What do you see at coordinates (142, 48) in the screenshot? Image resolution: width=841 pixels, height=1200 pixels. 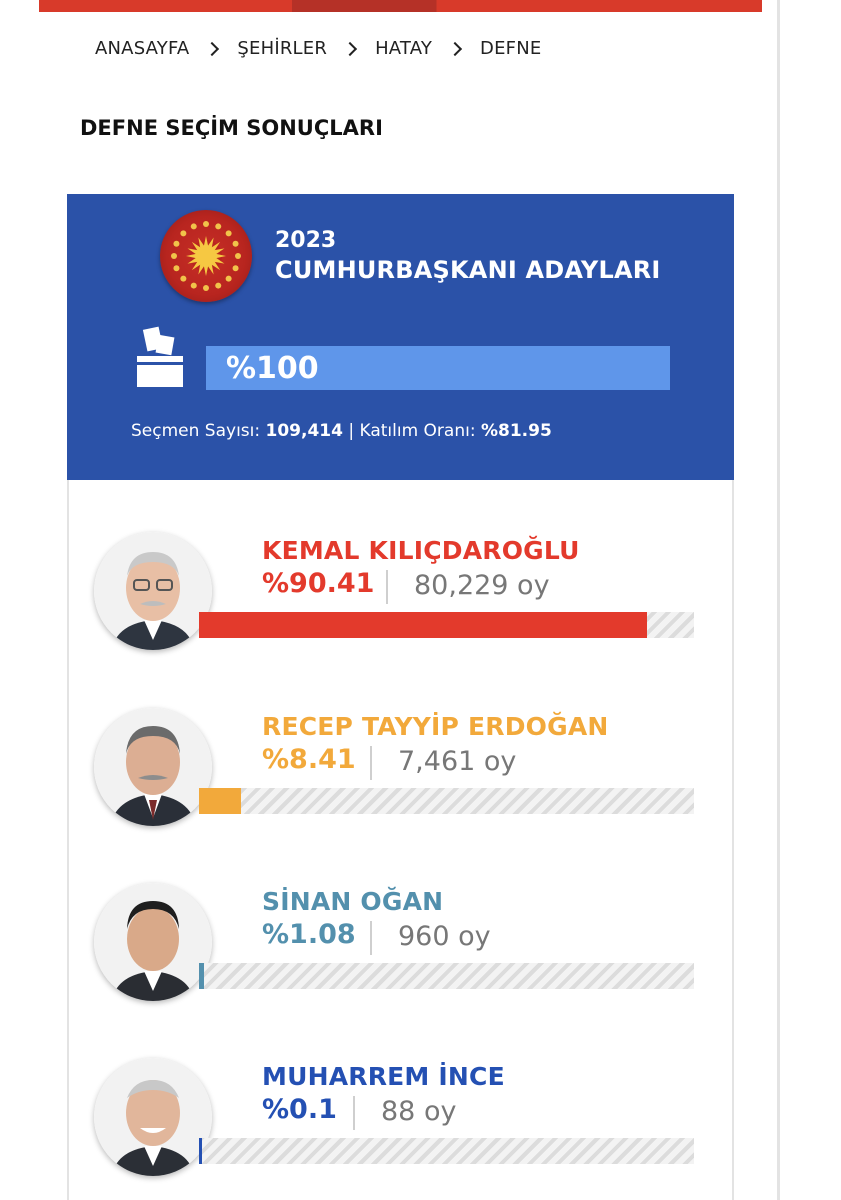 I see `breadcrumb-home: ANASAYFA` at bounding box center [142, 48].